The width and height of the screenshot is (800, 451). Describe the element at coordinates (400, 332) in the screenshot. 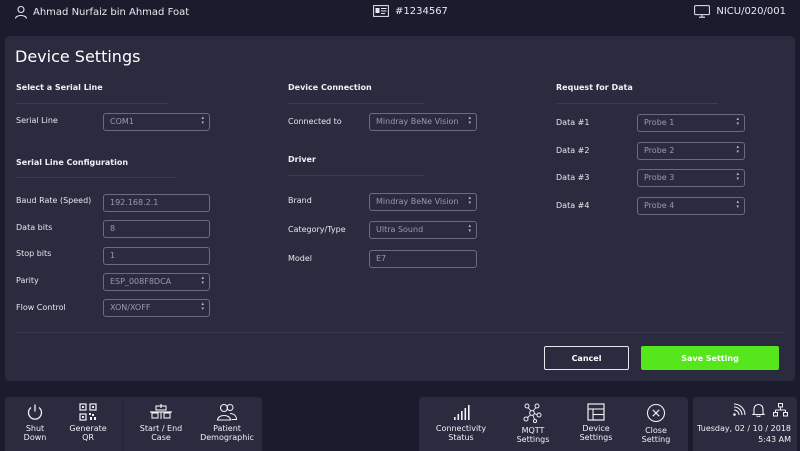

I see `panel-divider` at that location.